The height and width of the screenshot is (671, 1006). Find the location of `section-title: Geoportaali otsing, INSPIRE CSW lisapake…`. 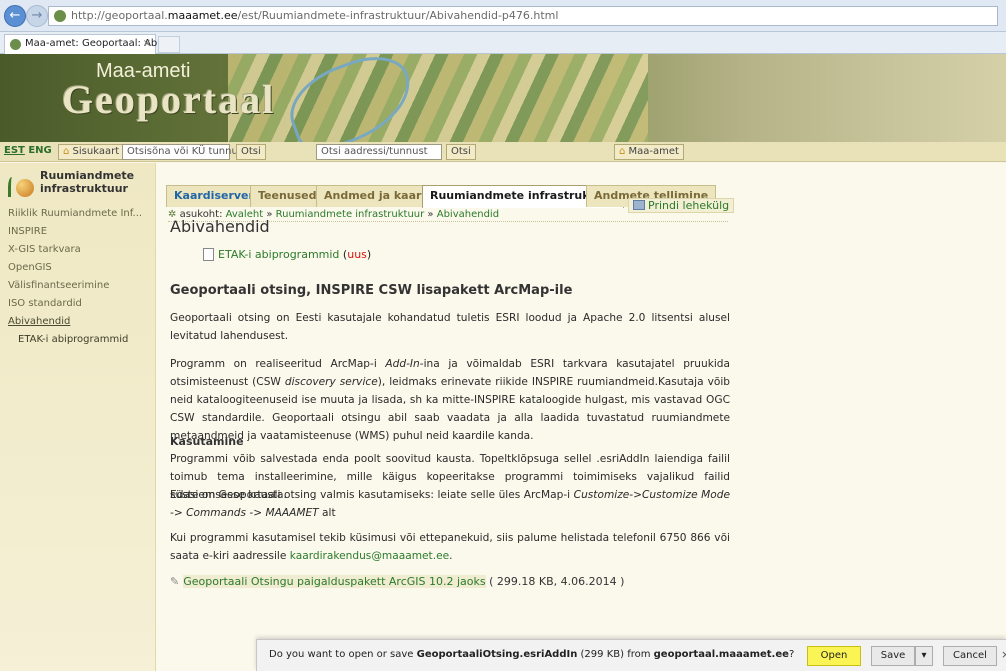

section-title: Geoportaali otsing, INSPIRE CSW lisapake… is located at coordinates (371, 290).